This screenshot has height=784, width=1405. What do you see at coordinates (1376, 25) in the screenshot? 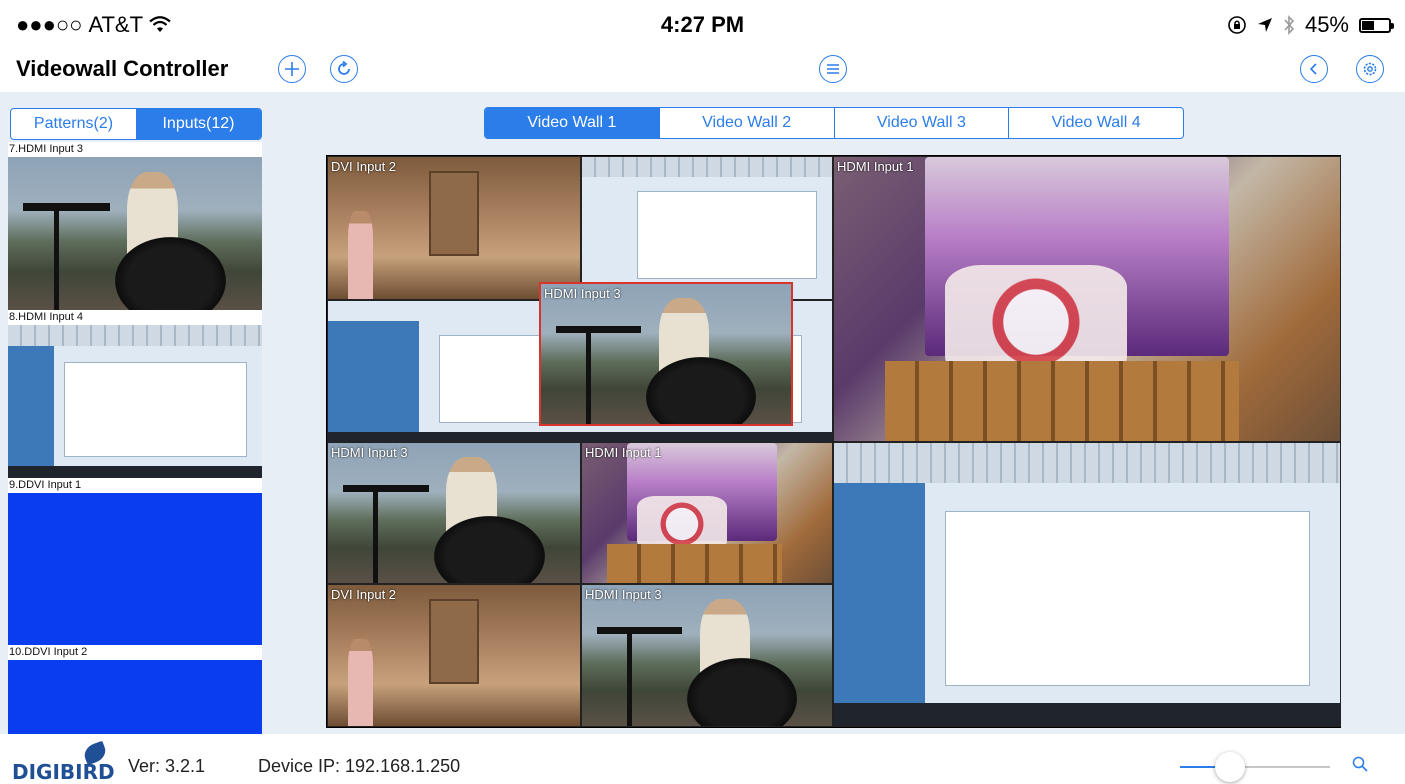
I see `battery-icon` at bounding box center [1376, 25].